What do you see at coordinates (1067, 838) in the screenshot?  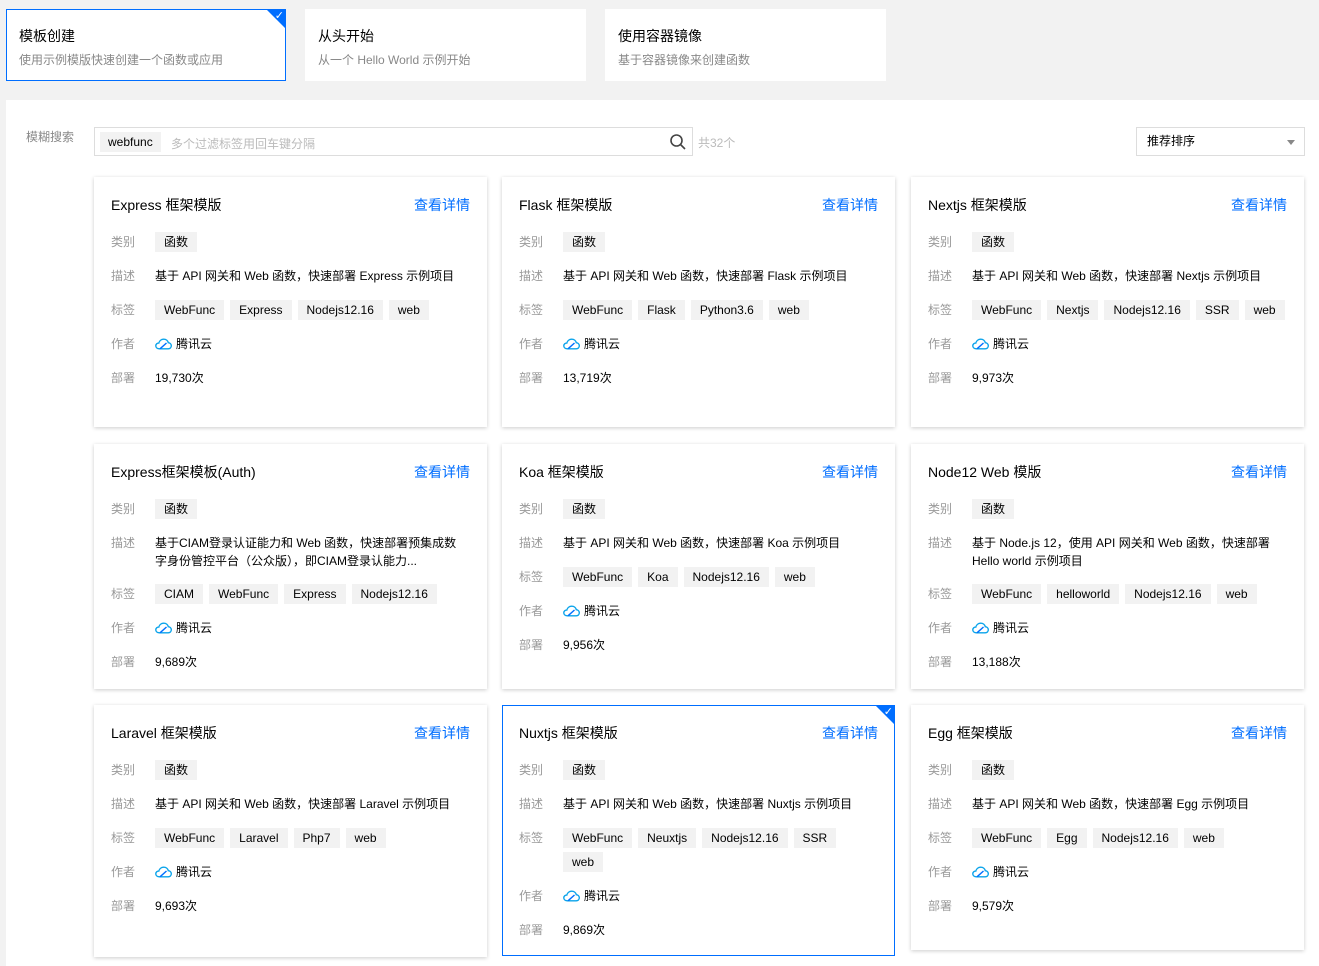 I see `tag: Egg` at bounding box center [1067, 838].